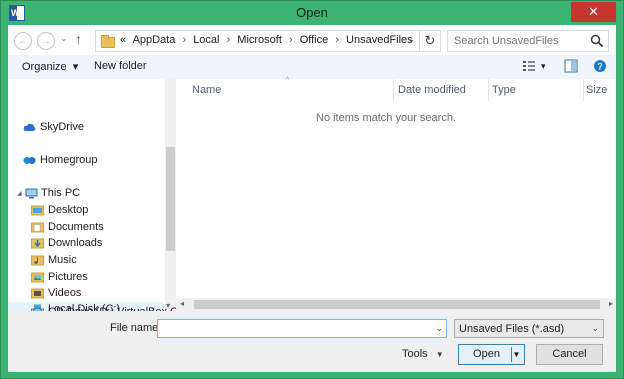 Image resolution: width=624 pixels, height=379 pixels. Describe the element at coordinates (86, 161) in the screenshot. I see `nav-item-homegroup: Homegroup` at that location.